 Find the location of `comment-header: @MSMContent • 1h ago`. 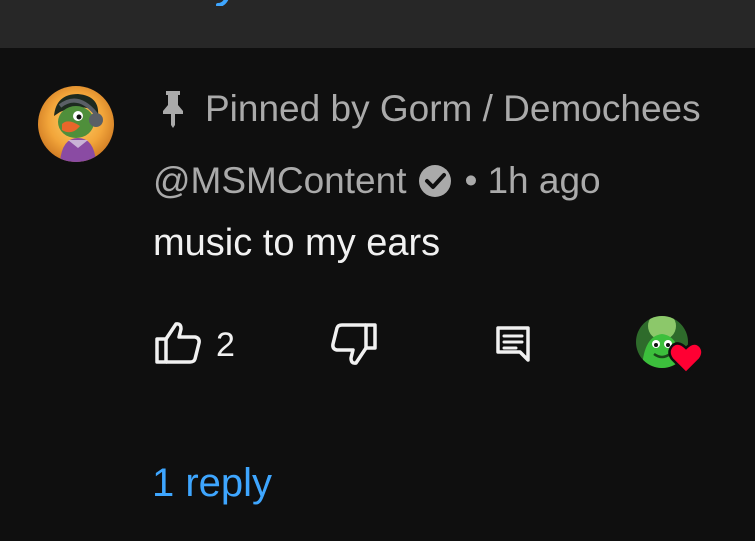

comment-header: @MSMContent • 1h ago is located at coordinates (377, 181).